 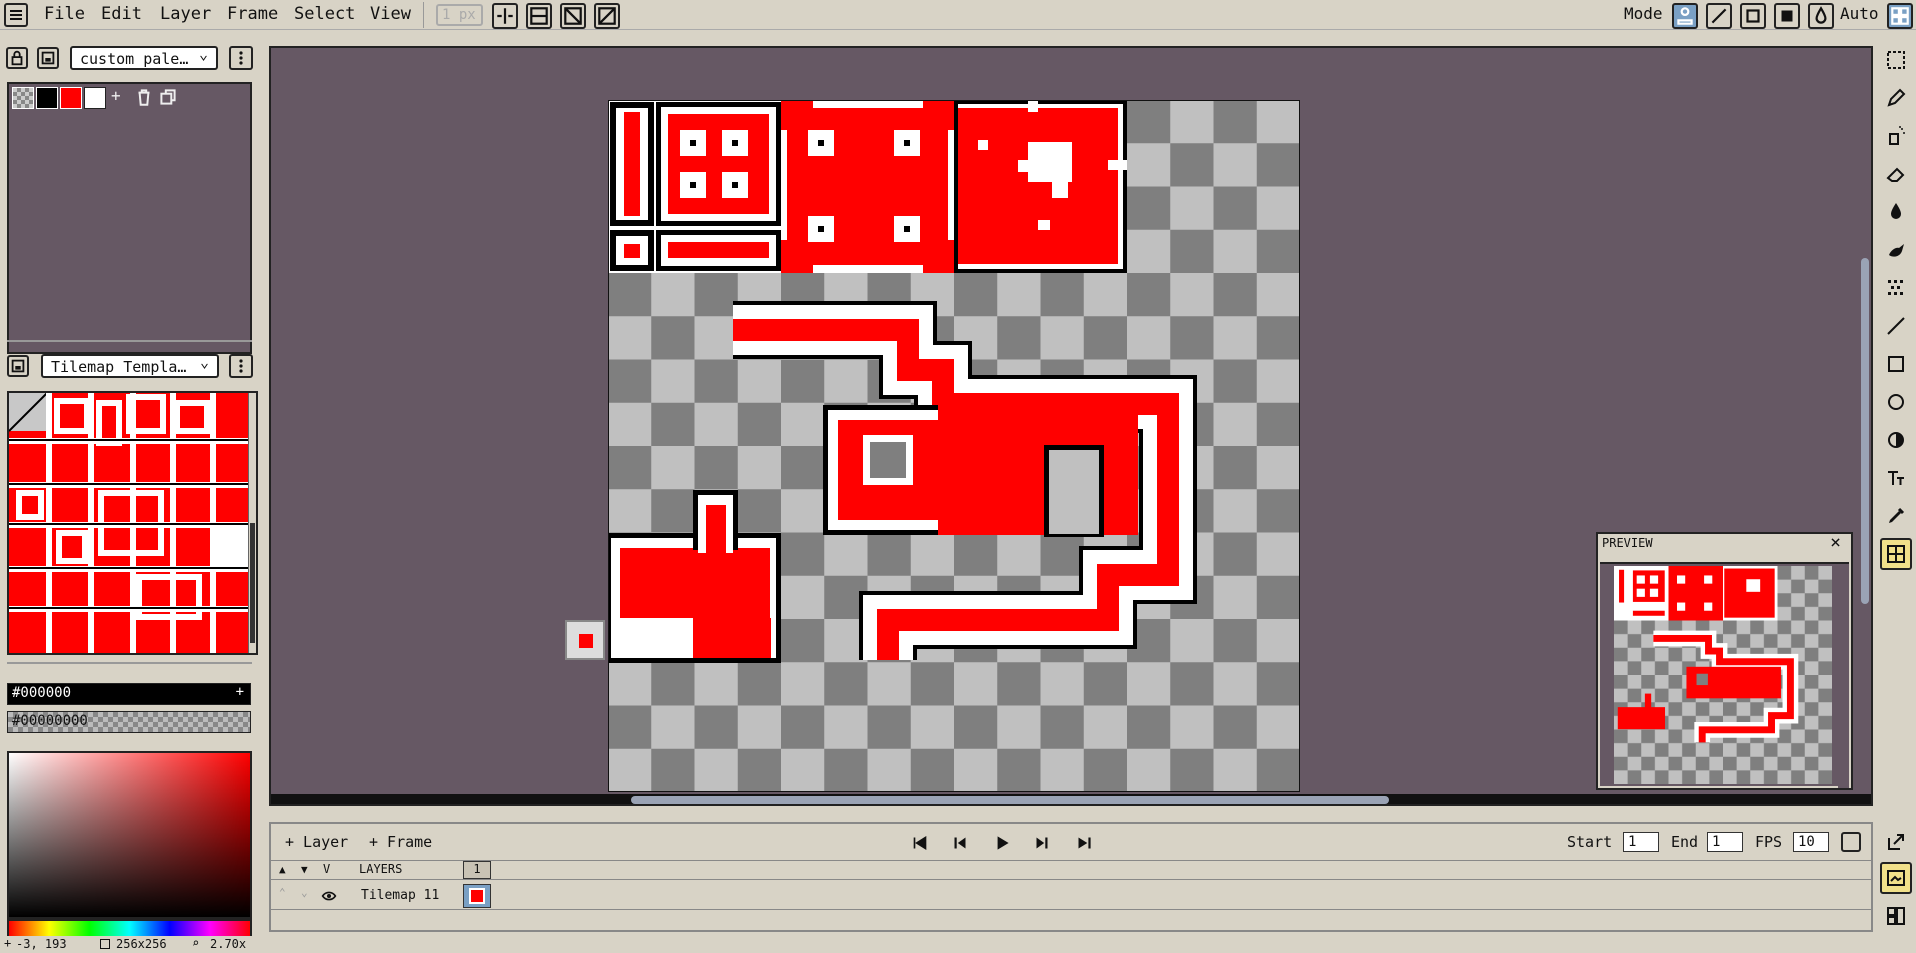 I want to click on delete-swatch-icon, so click(x=144, y=97).